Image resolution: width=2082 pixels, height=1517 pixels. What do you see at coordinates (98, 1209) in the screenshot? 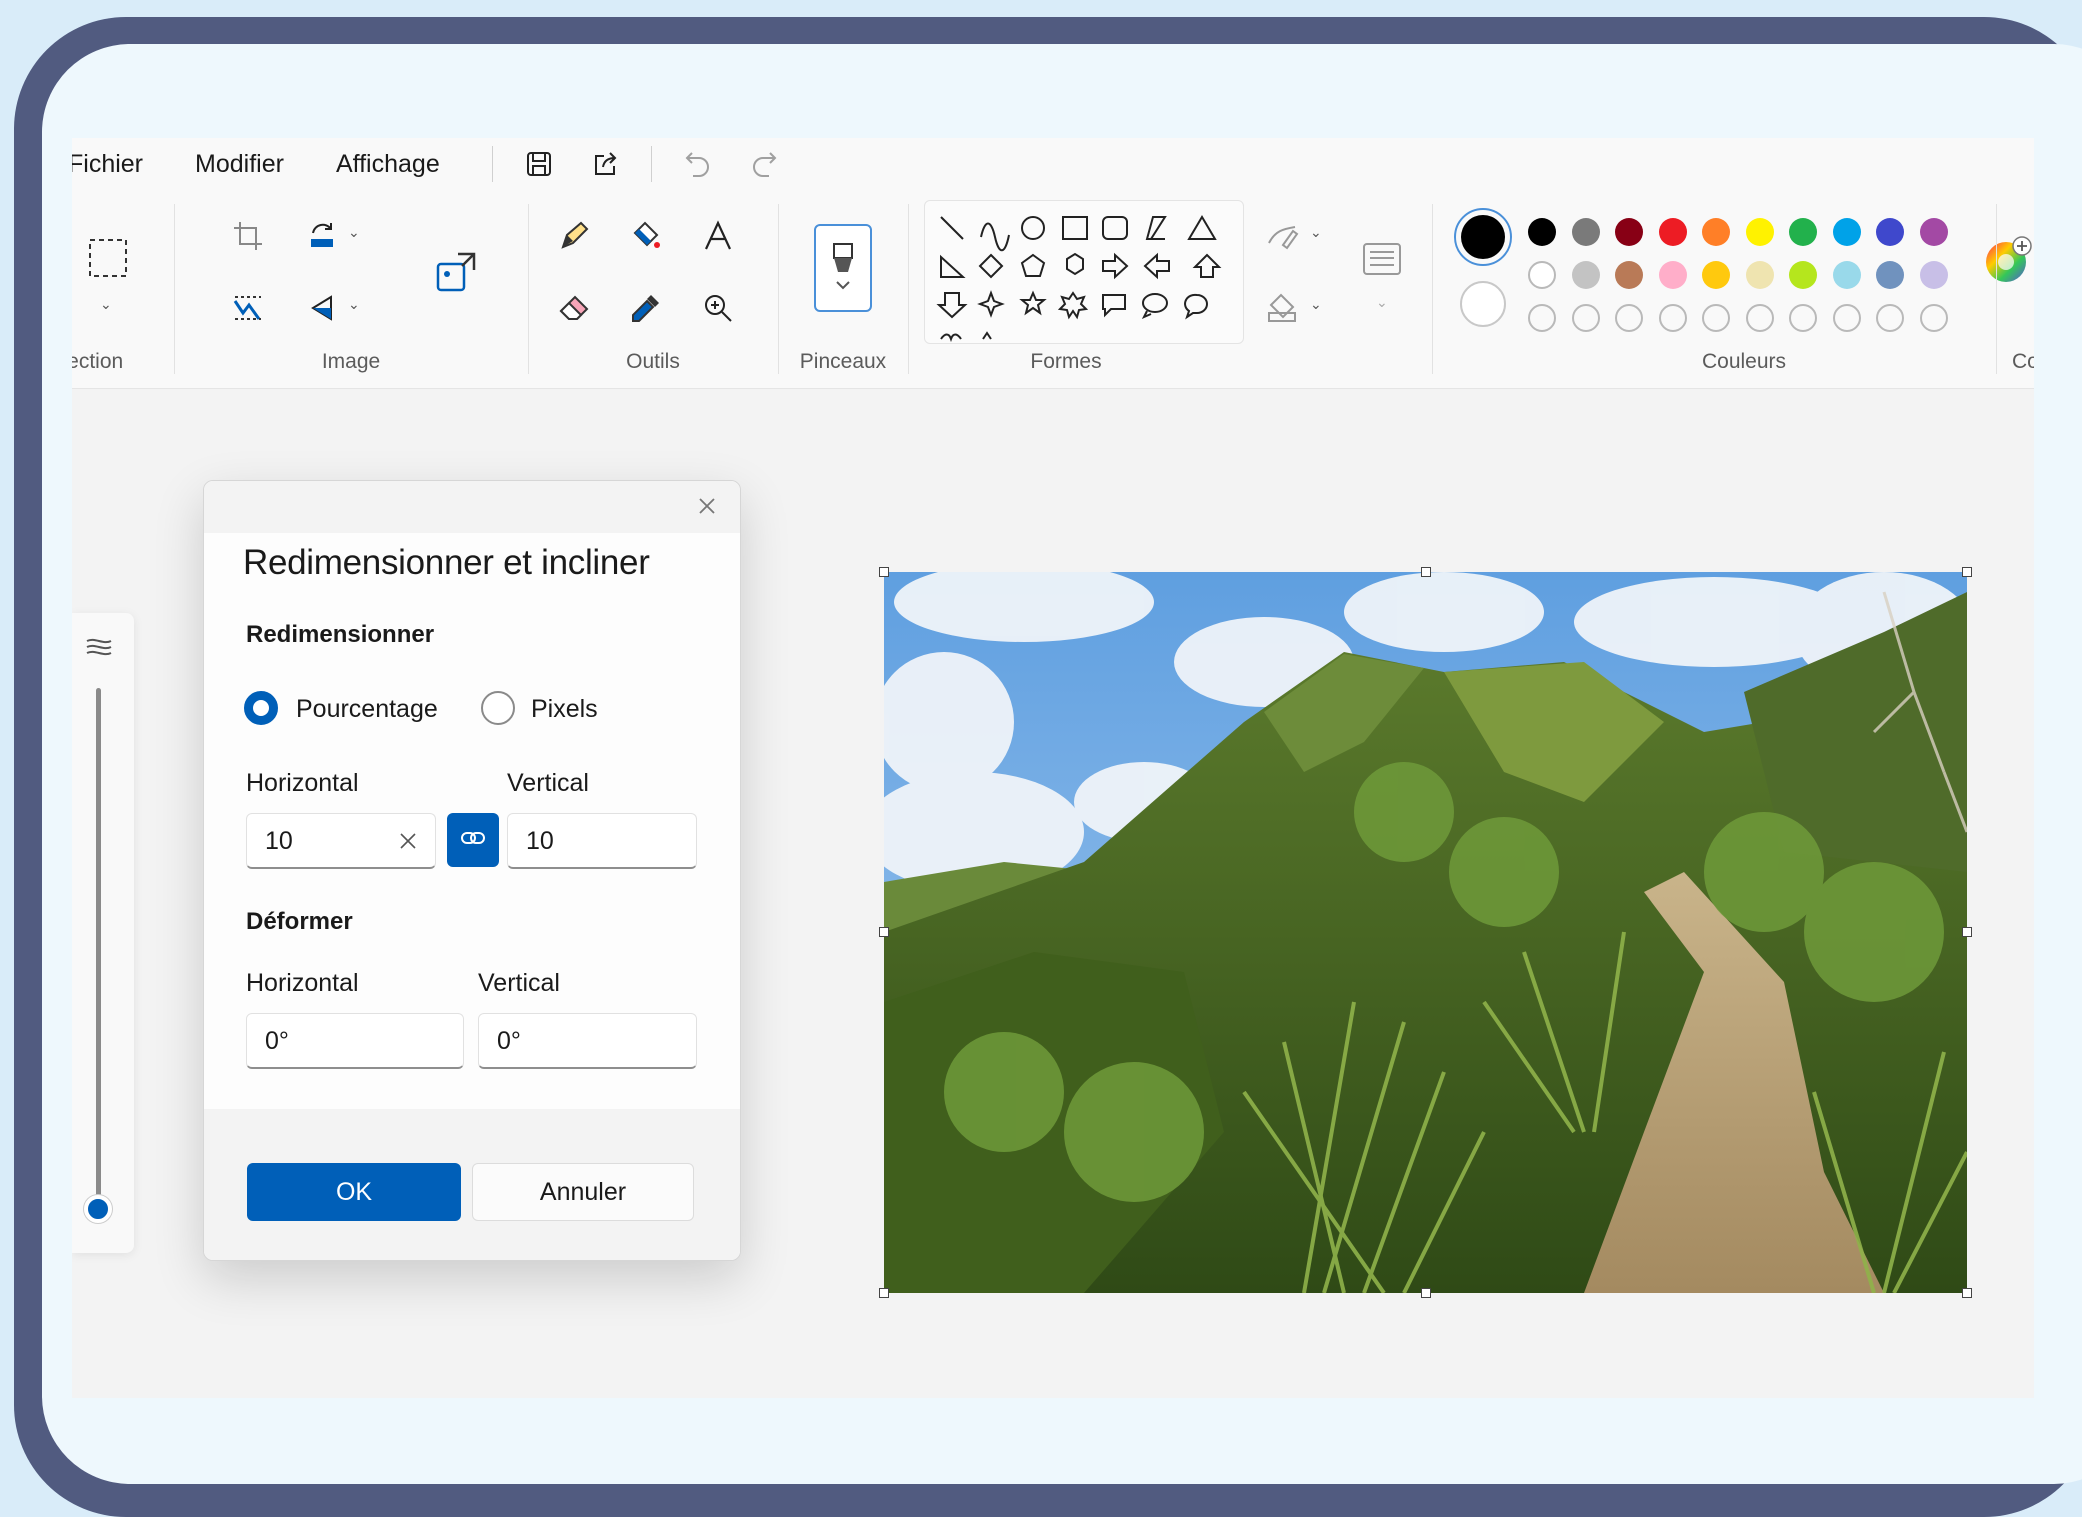
I see `zoom-slider-thumb` at bounding box center [98, 1209].